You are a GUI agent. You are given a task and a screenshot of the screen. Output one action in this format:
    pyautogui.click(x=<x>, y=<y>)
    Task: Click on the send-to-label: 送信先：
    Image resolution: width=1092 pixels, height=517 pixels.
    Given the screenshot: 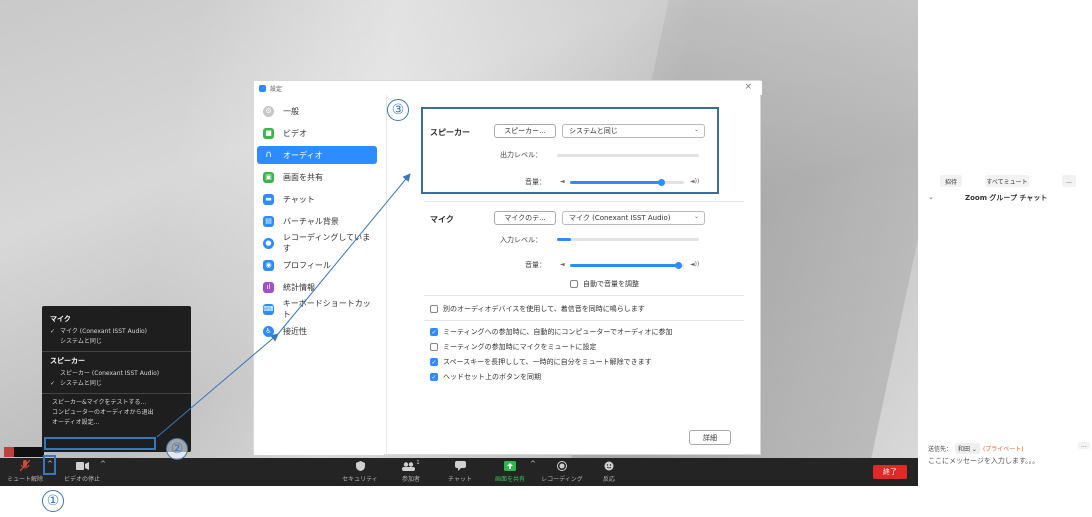 What is the action you would take?
    pyautogui.click(x=940, y=449)
    